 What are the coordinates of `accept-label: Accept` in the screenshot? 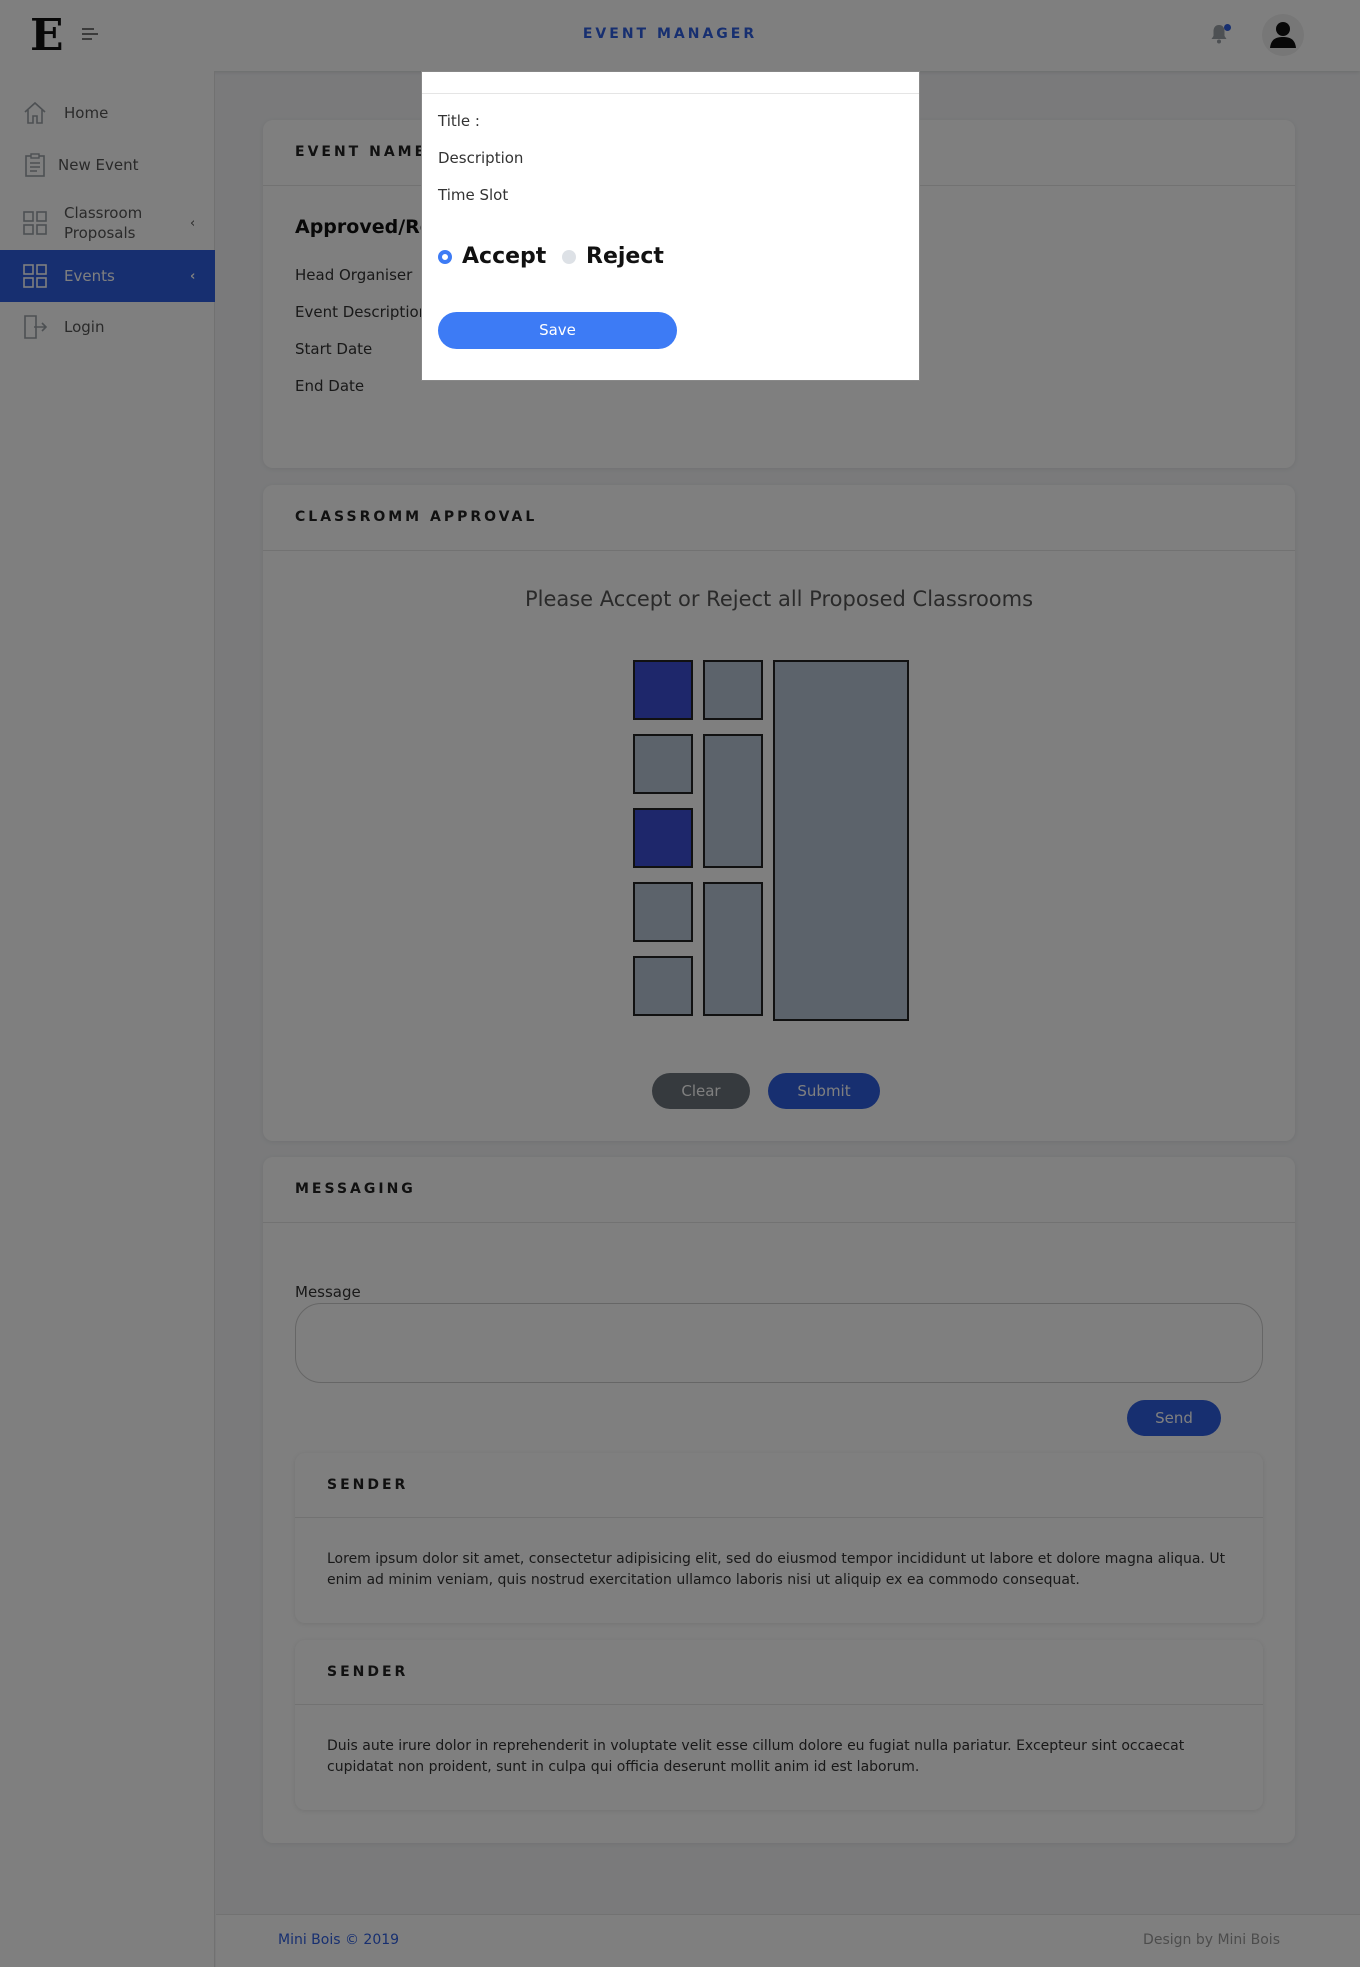 It's located at (504, 256).